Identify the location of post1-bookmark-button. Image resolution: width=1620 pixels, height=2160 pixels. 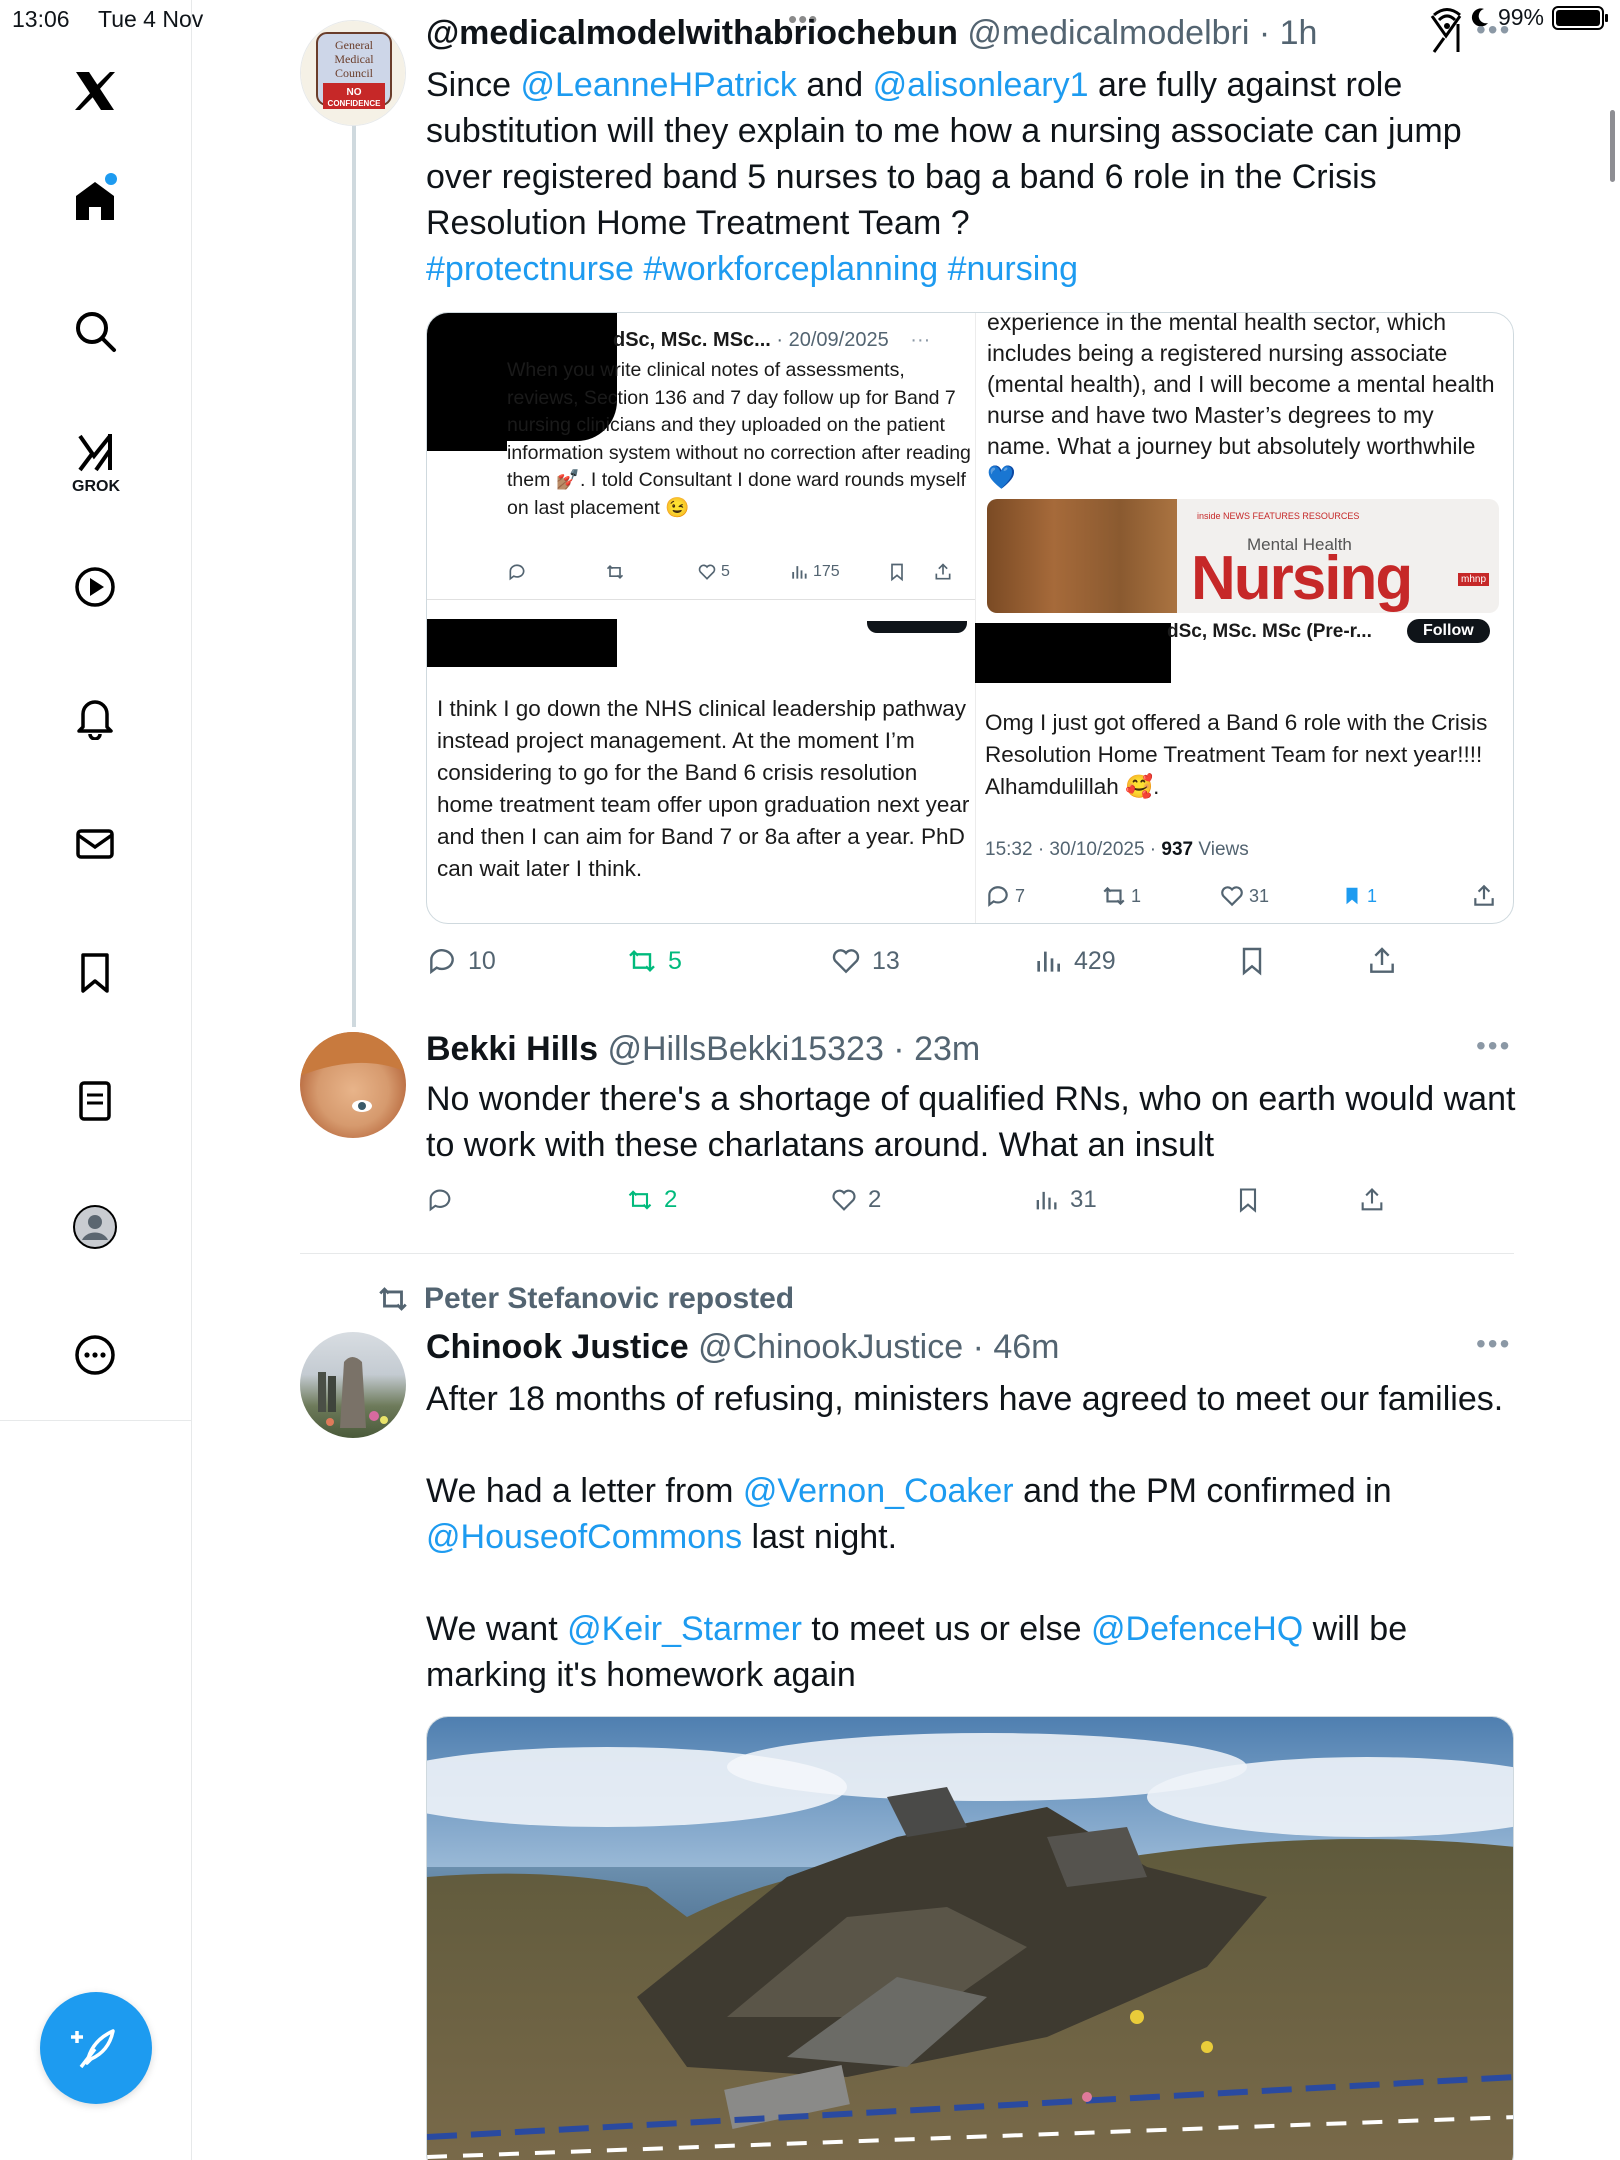
(1252, 961).